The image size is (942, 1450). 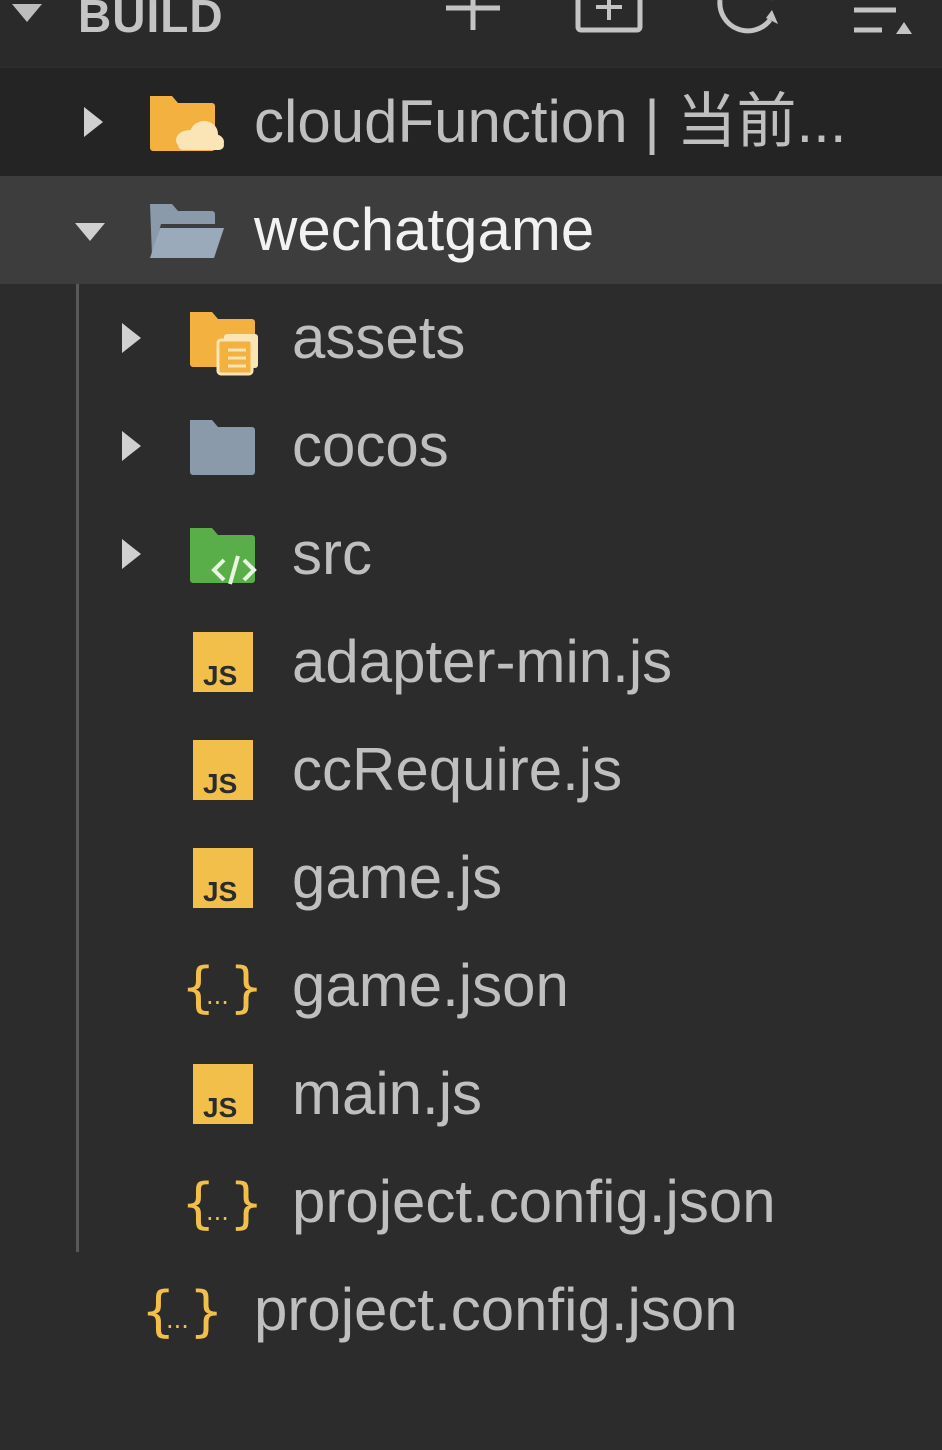 I want to click on tree-item-label: adapter-min.js, so click(x=482, y=661).